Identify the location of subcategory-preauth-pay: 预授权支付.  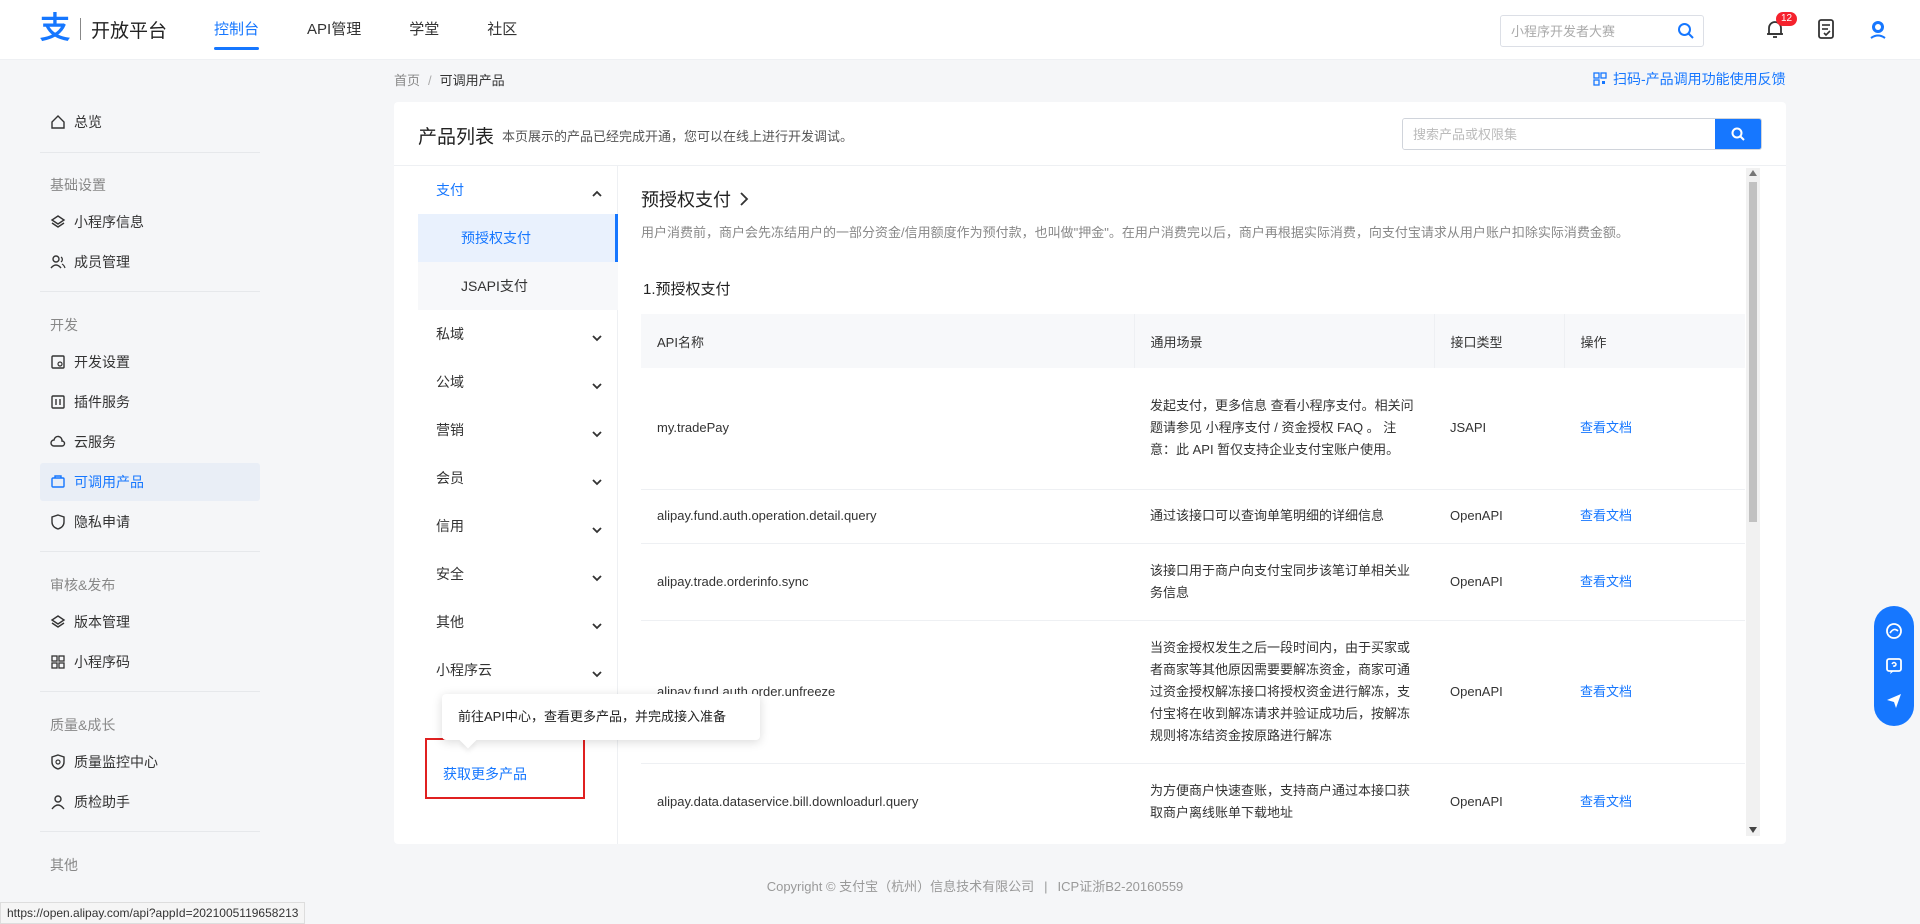
(518, 238).